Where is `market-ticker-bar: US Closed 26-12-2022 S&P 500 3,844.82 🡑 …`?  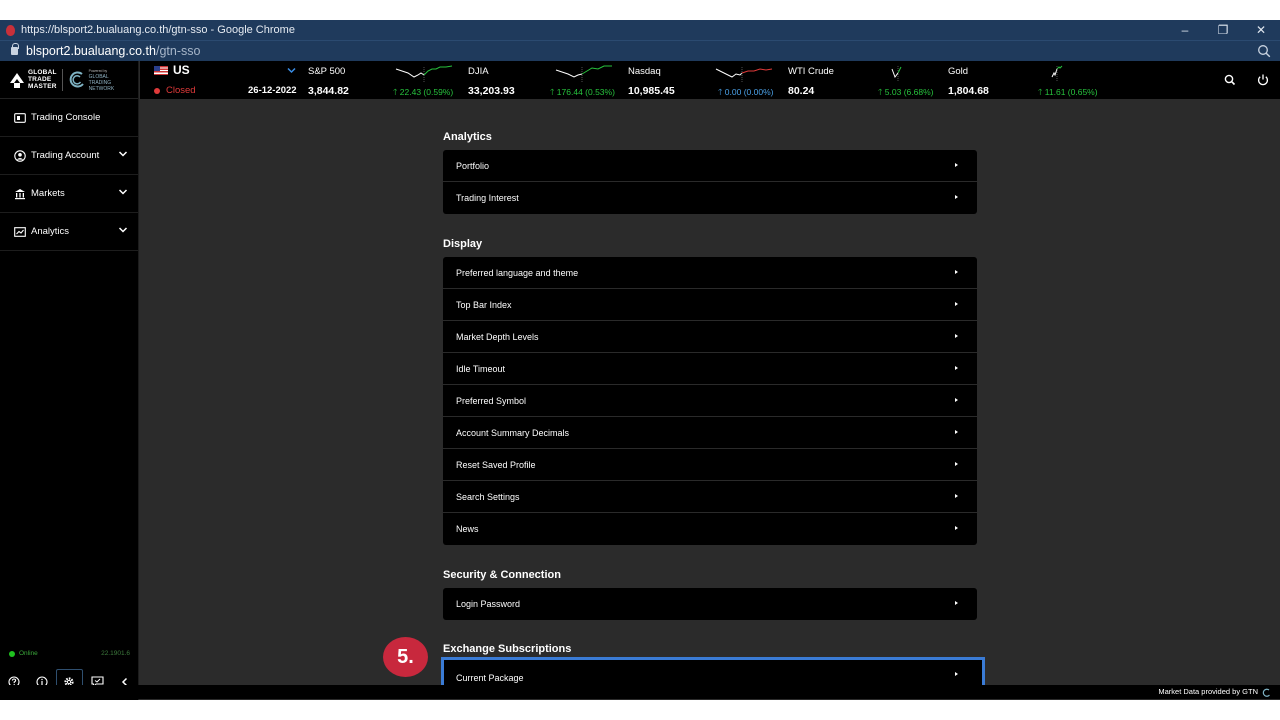 market-ticker-bar: US Closed 26-12-2022 S&P 500 3,844.82 🡑 … is located at coordinates (620, 80).